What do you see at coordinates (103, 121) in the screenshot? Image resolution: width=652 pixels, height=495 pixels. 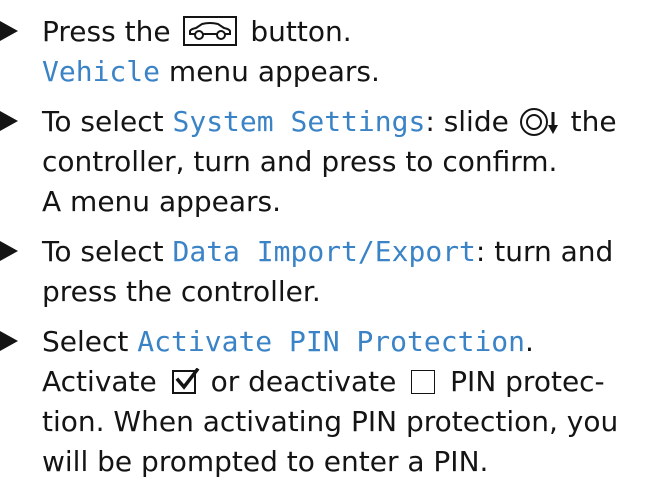 I see `step-2-prefix: To select` at bounding box center [103, 121].